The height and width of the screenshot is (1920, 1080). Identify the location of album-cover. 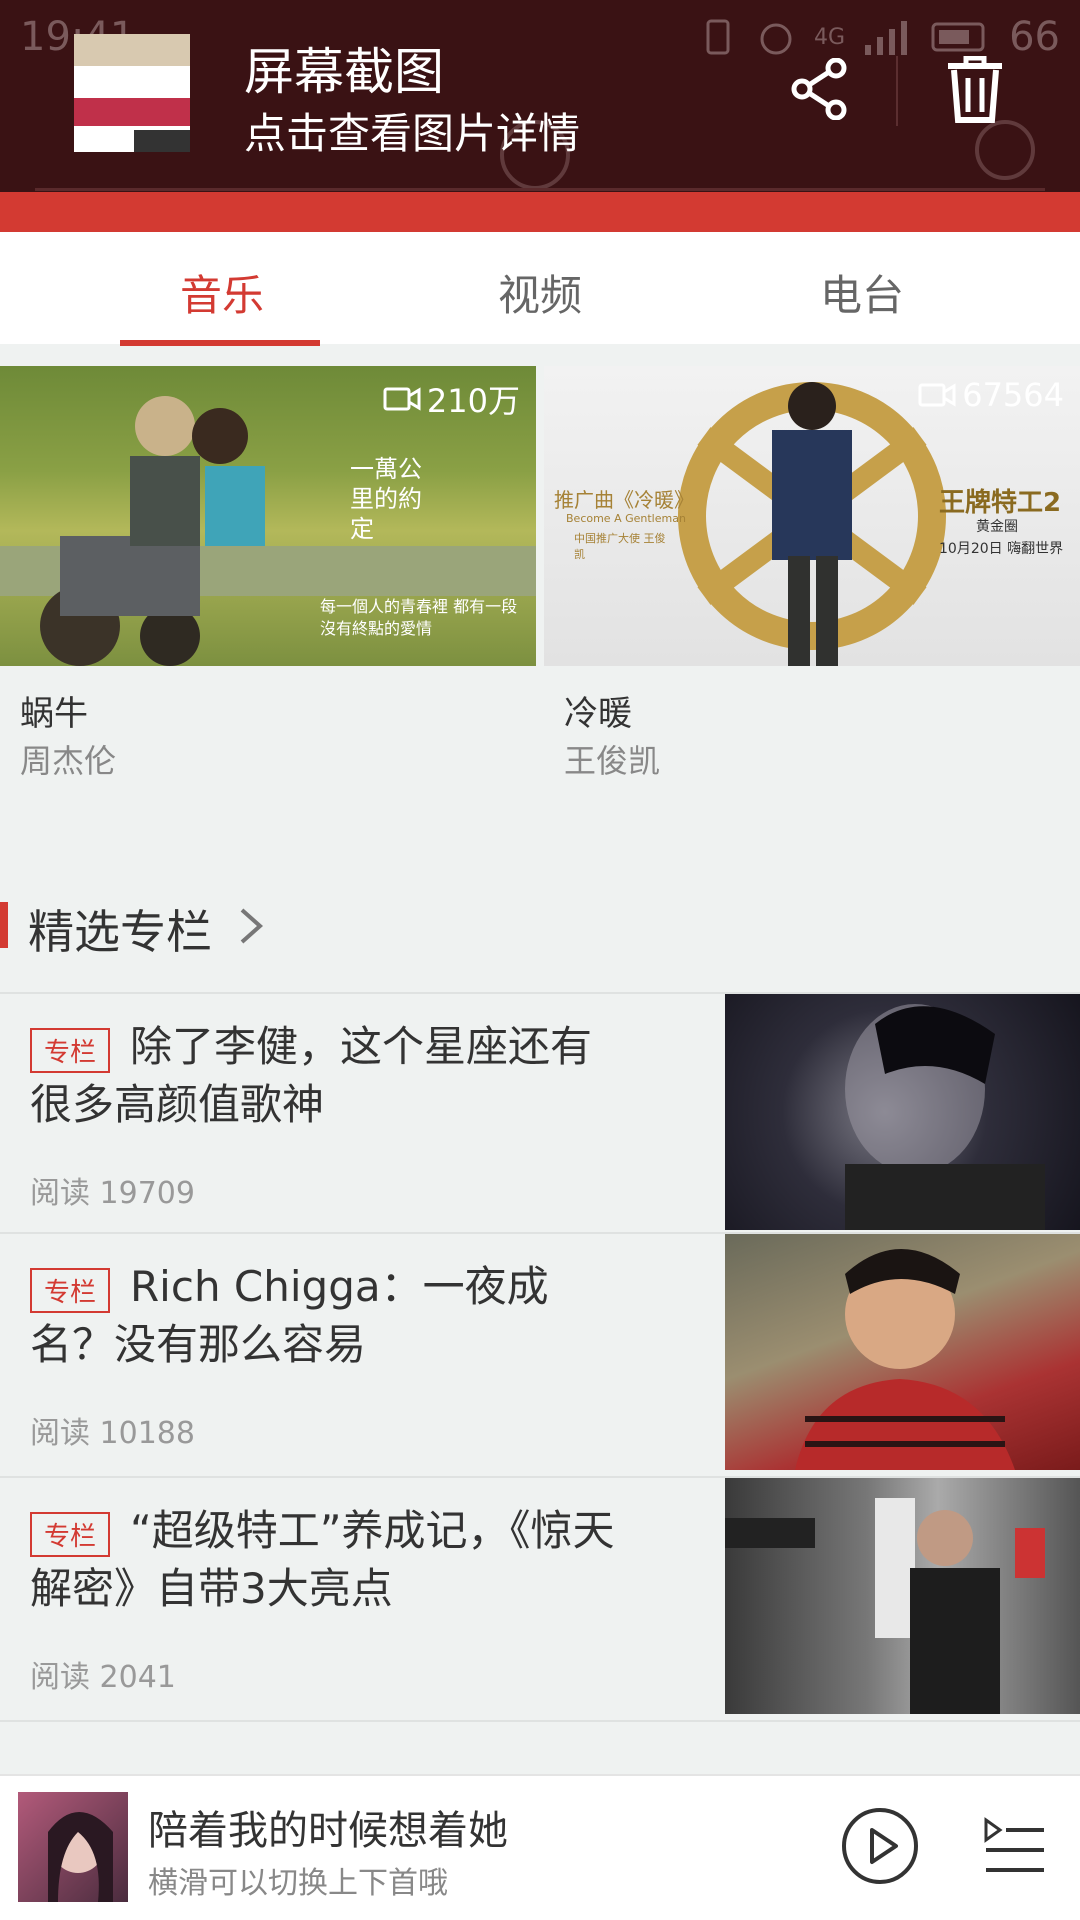
(73, 1847).